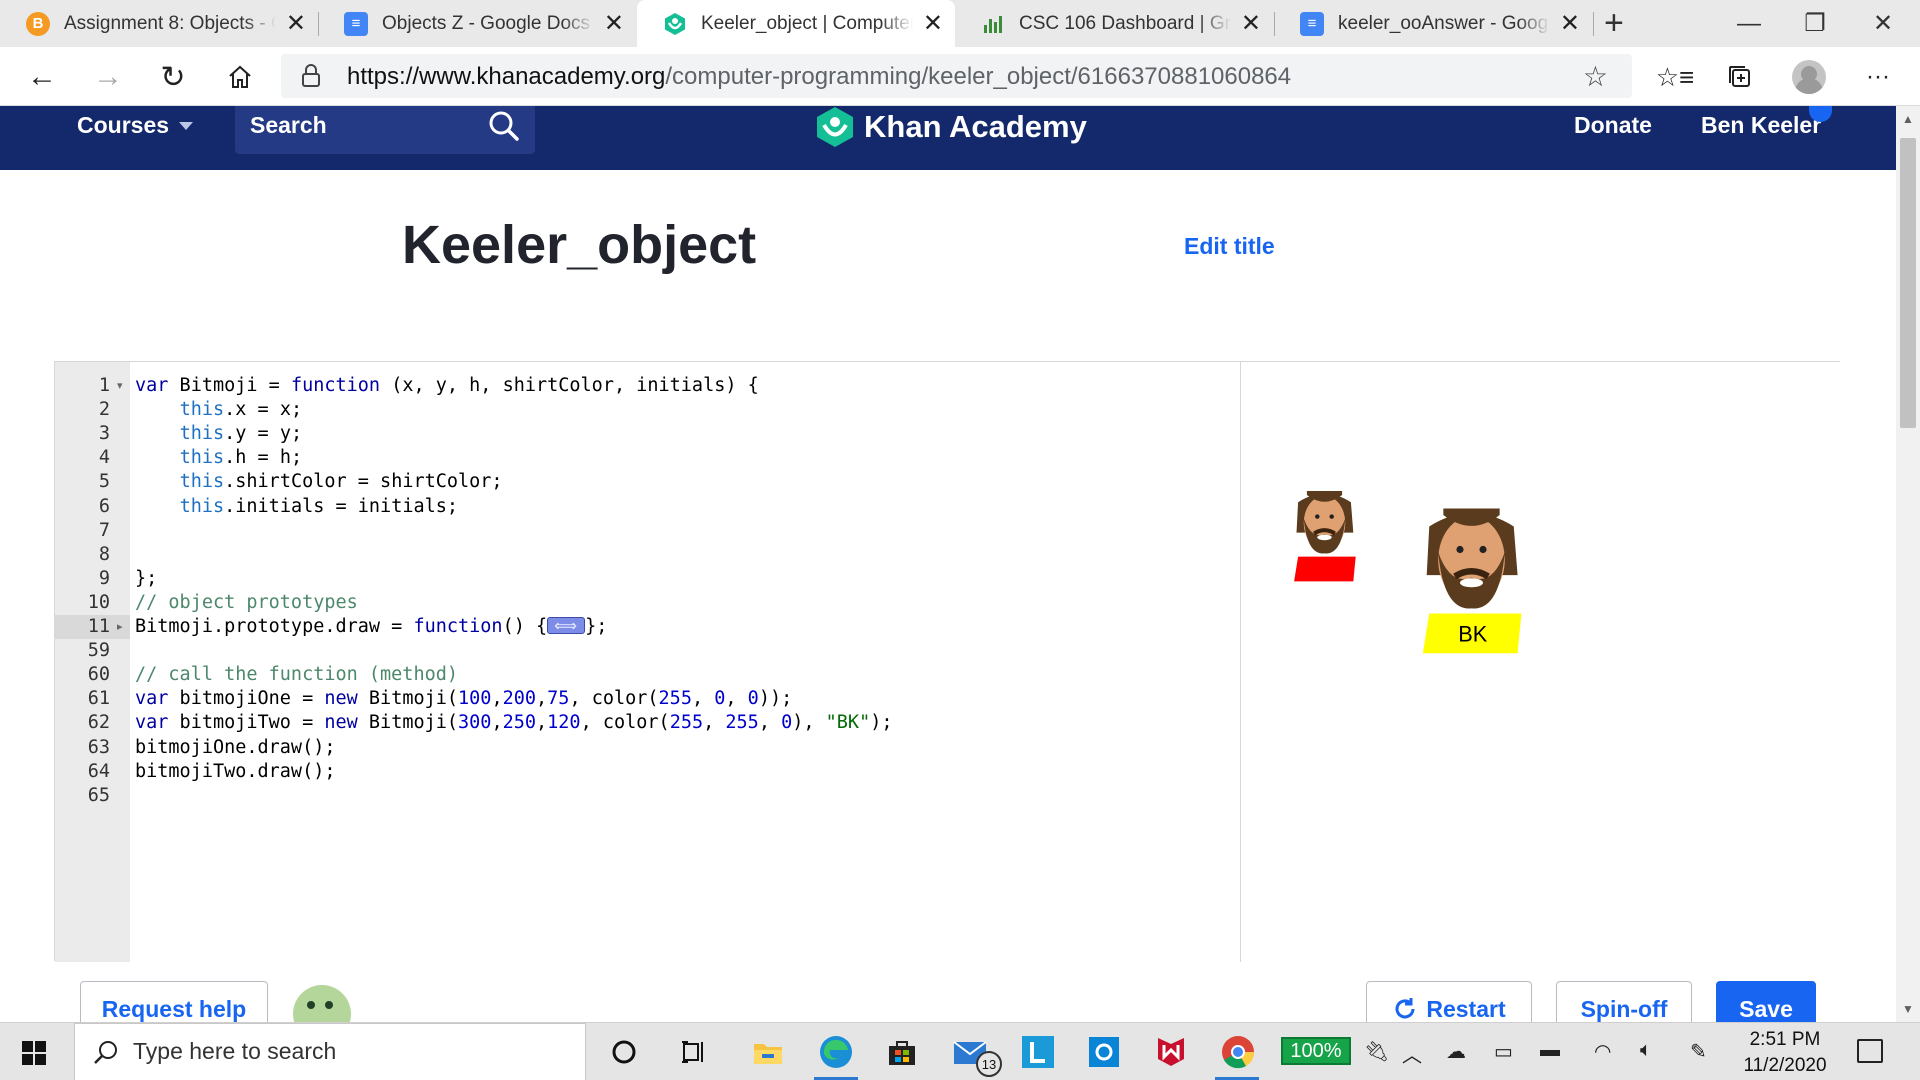  Describe the element at coordinates (319, 506) in the screenshot. I see `code-text: this.initials = initials;` at that location.